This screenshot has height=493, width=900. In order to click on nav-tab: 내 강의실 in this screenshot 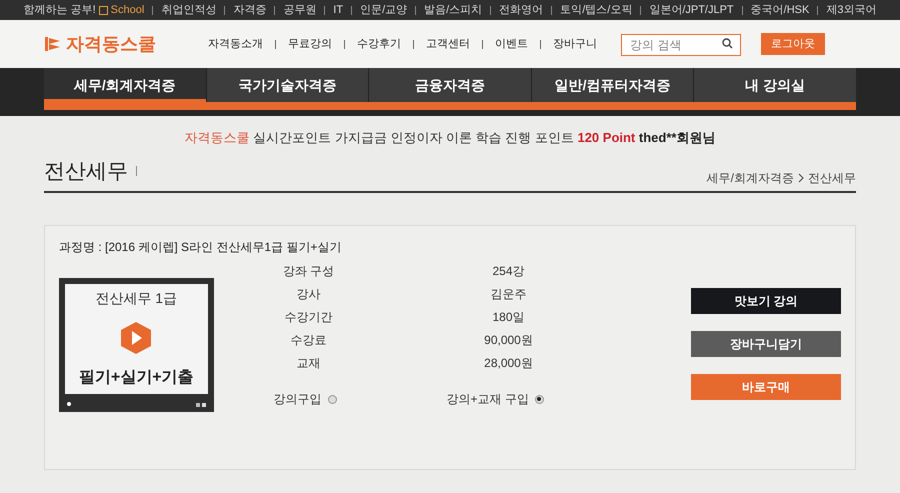, I will do `click(774, 85)`.